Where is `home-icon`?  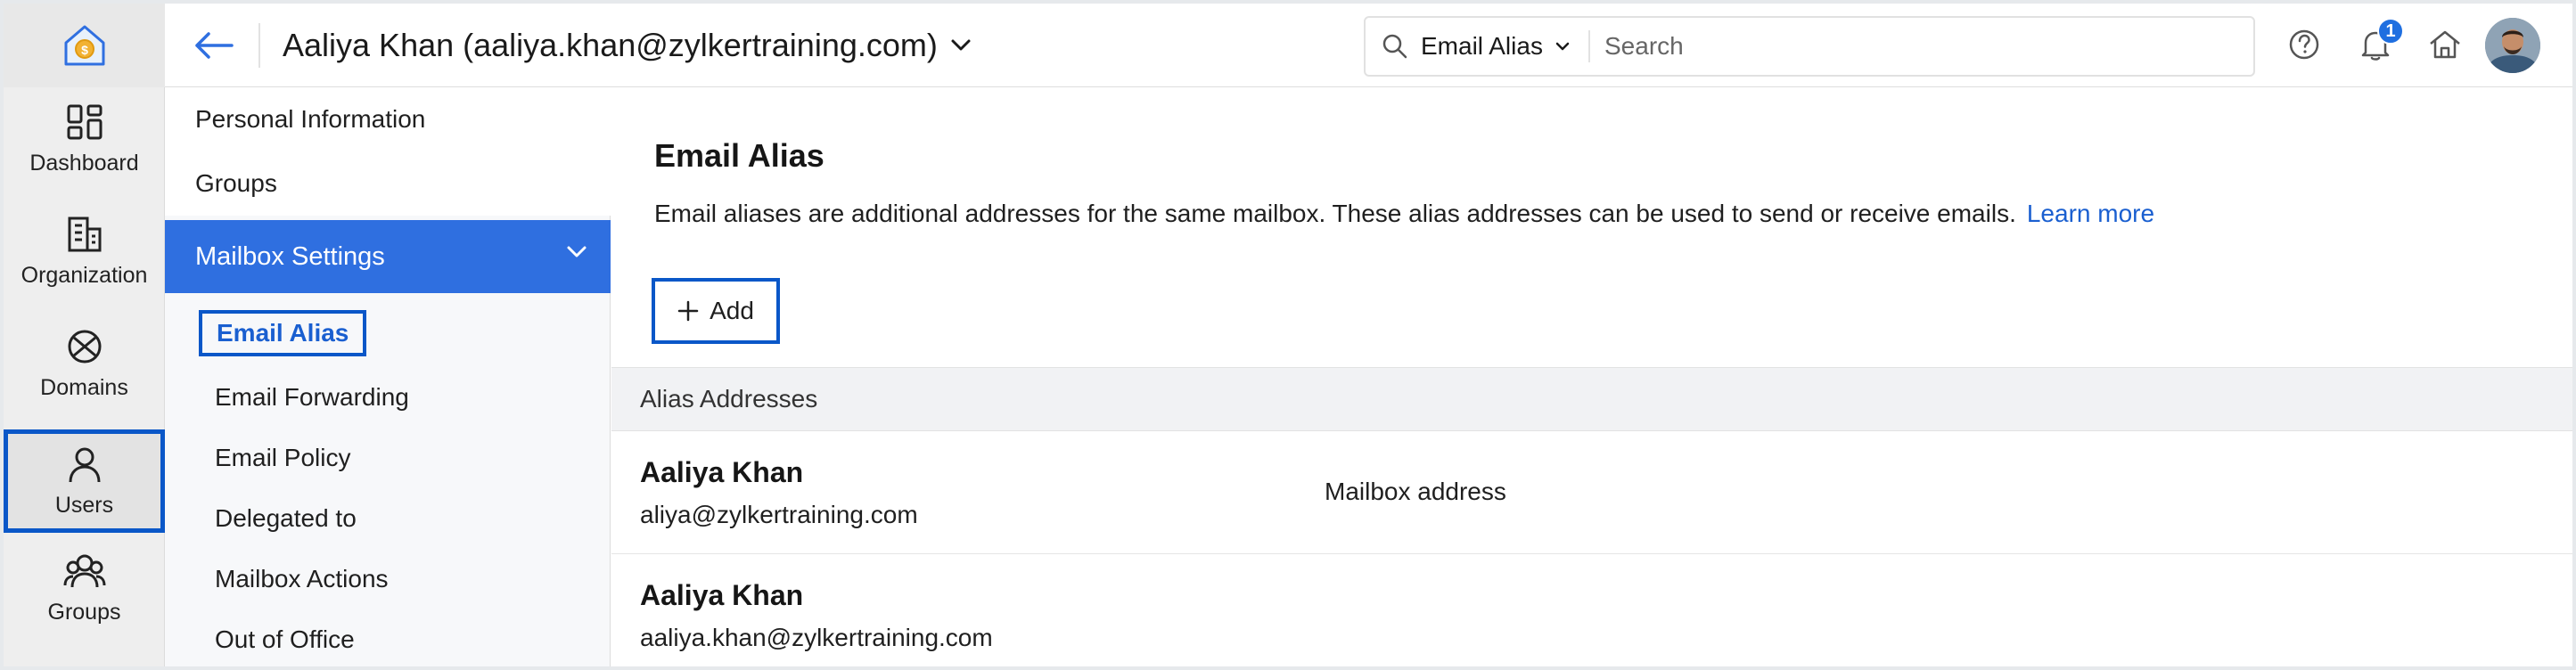
home-icon is located at coordinates (2445, 44).